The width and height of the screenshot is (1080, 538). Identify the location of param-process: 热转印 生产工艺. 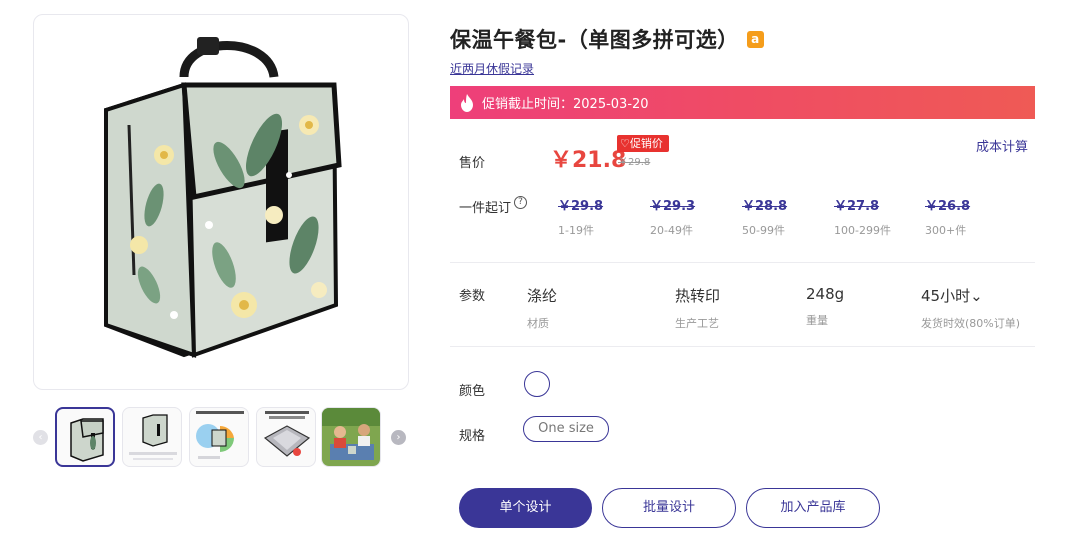
(697, 308).